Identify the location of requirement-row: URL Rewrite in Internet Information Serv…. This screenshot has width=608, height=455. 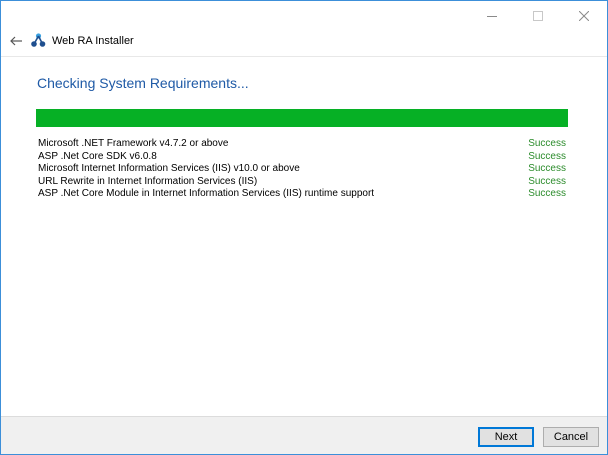
(302, 182).